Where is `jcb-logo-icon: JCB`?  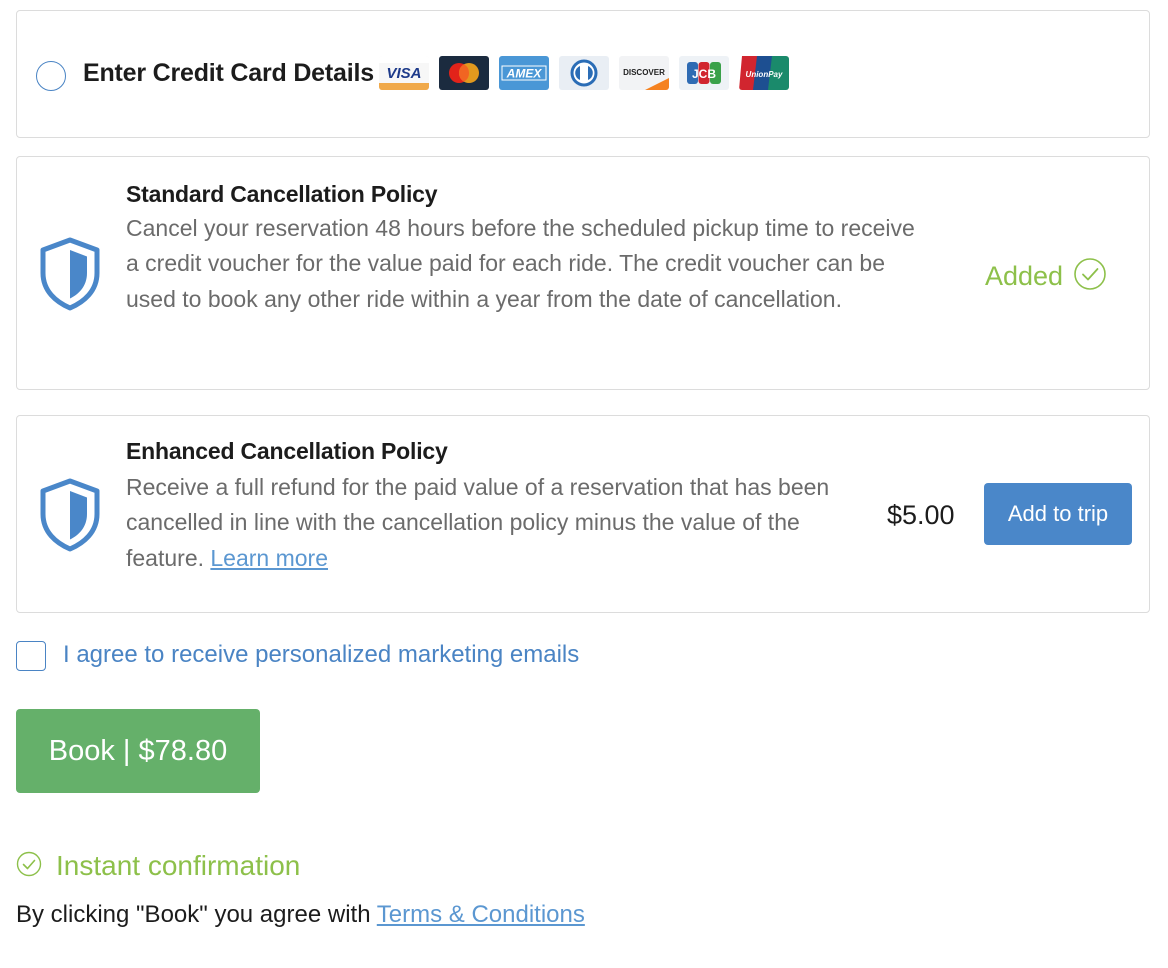
jcb-logo-icon: JCB is located at coordinates (704, 73).